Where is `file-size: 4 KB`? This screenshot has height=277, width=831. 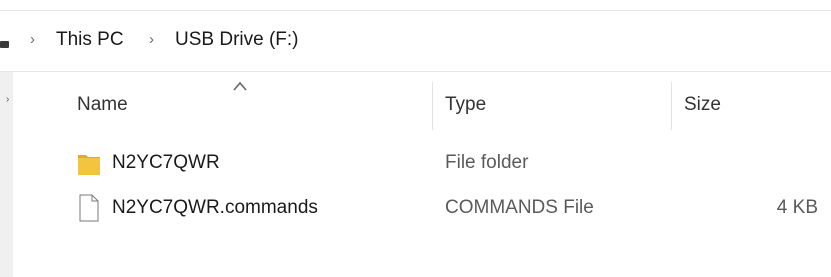
file-size: 4 KB is located at coordinates (797, 207).